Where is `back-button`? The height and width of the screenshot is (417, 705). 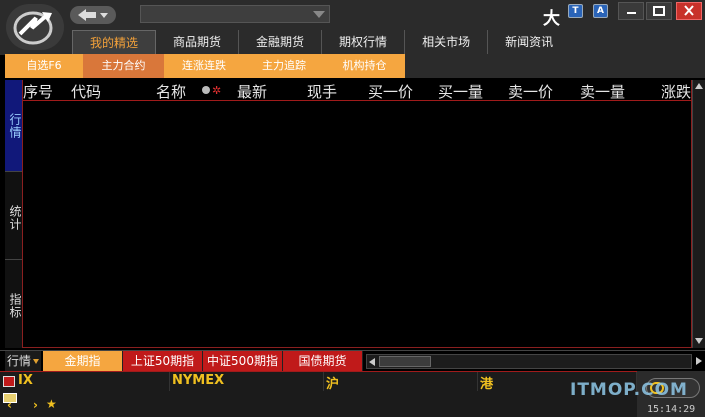 back-button is located at coordinates (93, 15).